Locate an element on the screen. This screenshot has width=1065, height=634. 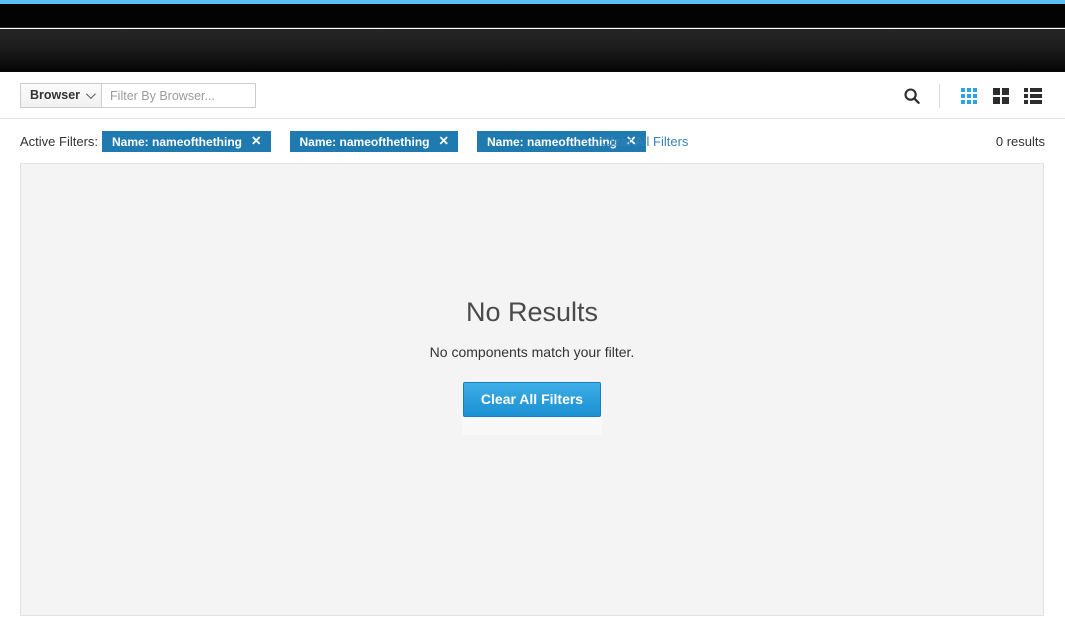
button-ghost-artifact is located at coordinates (532, 426).